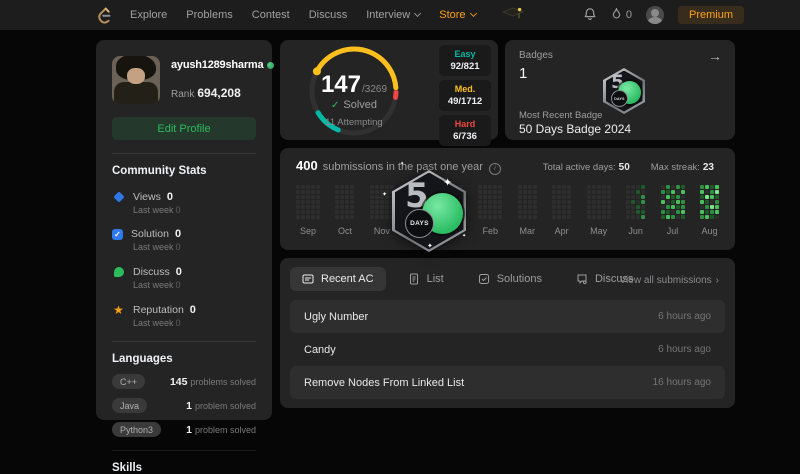 The height and width of the screenshot is (474, 800). What do you see at coordinates (221, 405) in the screenshot?
I see `language-count: 1 problem solved` at bounding box center [221, 405].